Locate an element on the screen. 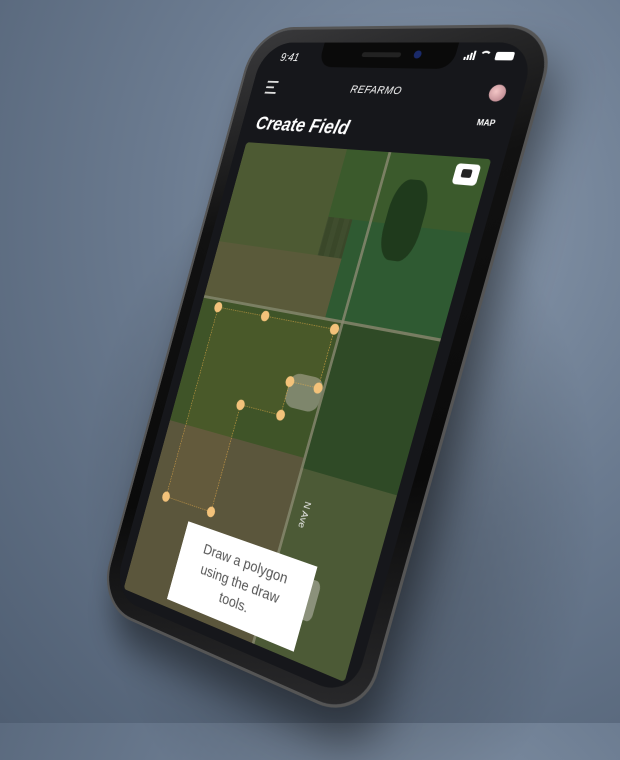  page-title: Create Field is located at coordinates (302, 126).